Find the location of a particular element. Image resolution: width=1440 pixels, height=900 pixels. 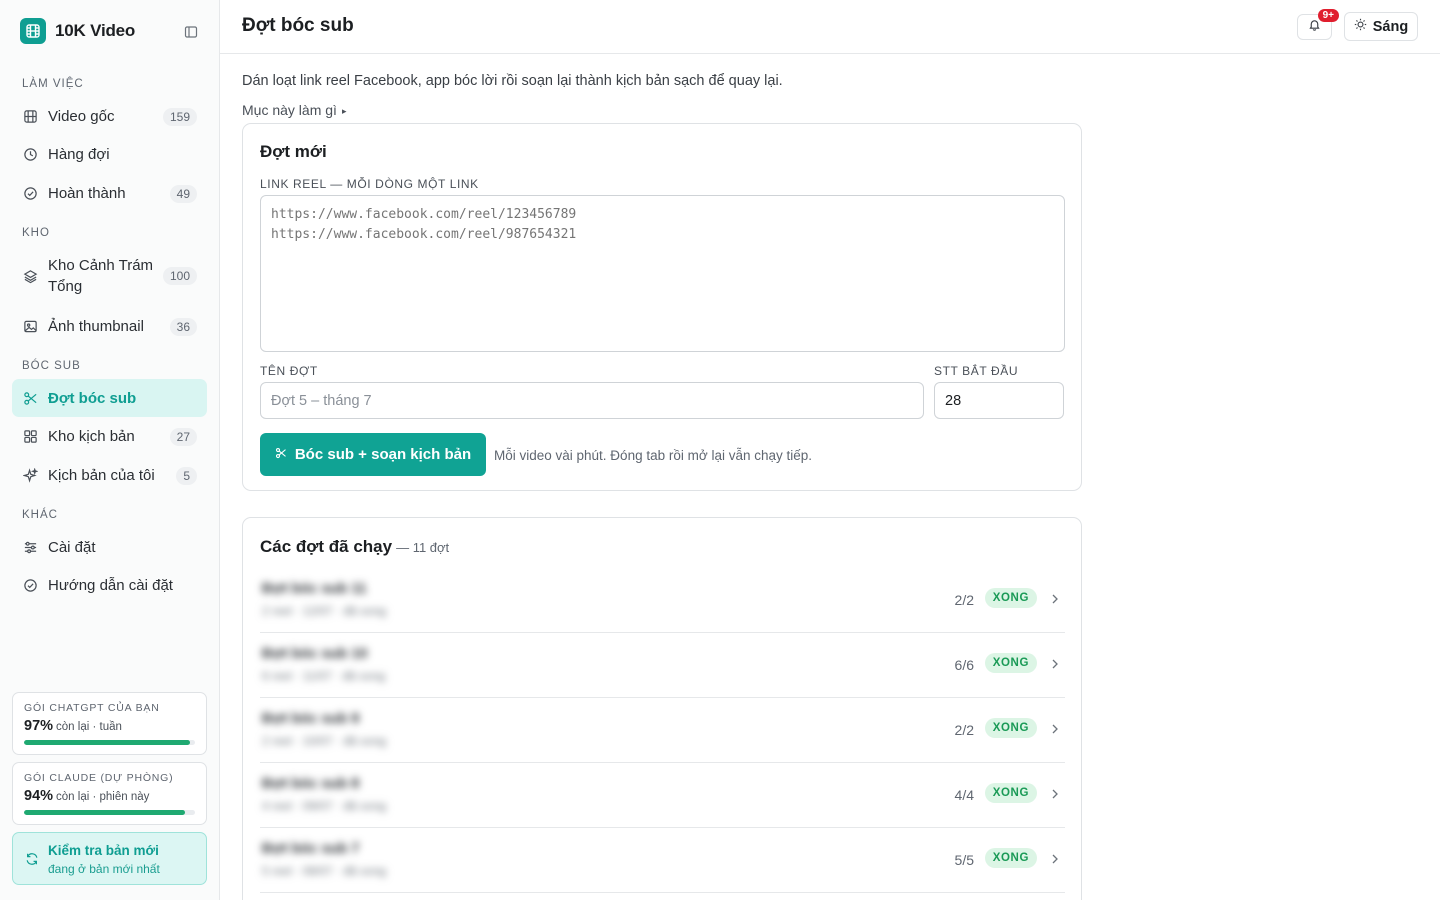

sidebar-item-video-goc: Video gốc 159 is located at coordinates (109, 116).